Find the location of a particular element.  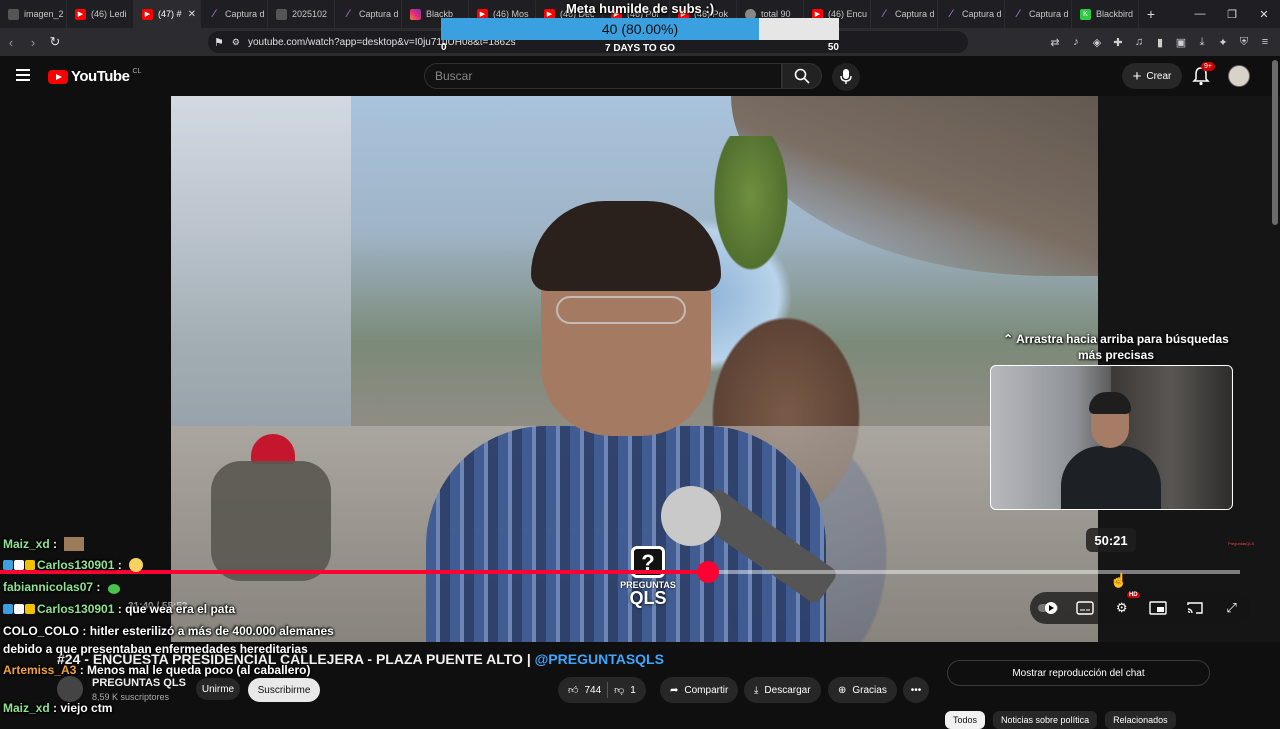

more-actions-button: ••• is located at coordinates (916, 690).